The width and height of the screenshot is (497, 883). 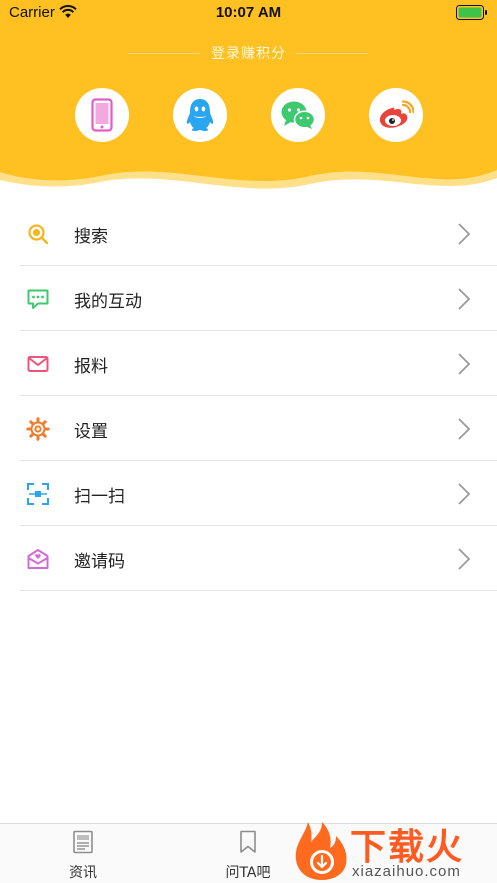 What do you see at coordinates (248, 841) in the screenshot?
I see `bookmark-icon` at bounding box center [248, 841].